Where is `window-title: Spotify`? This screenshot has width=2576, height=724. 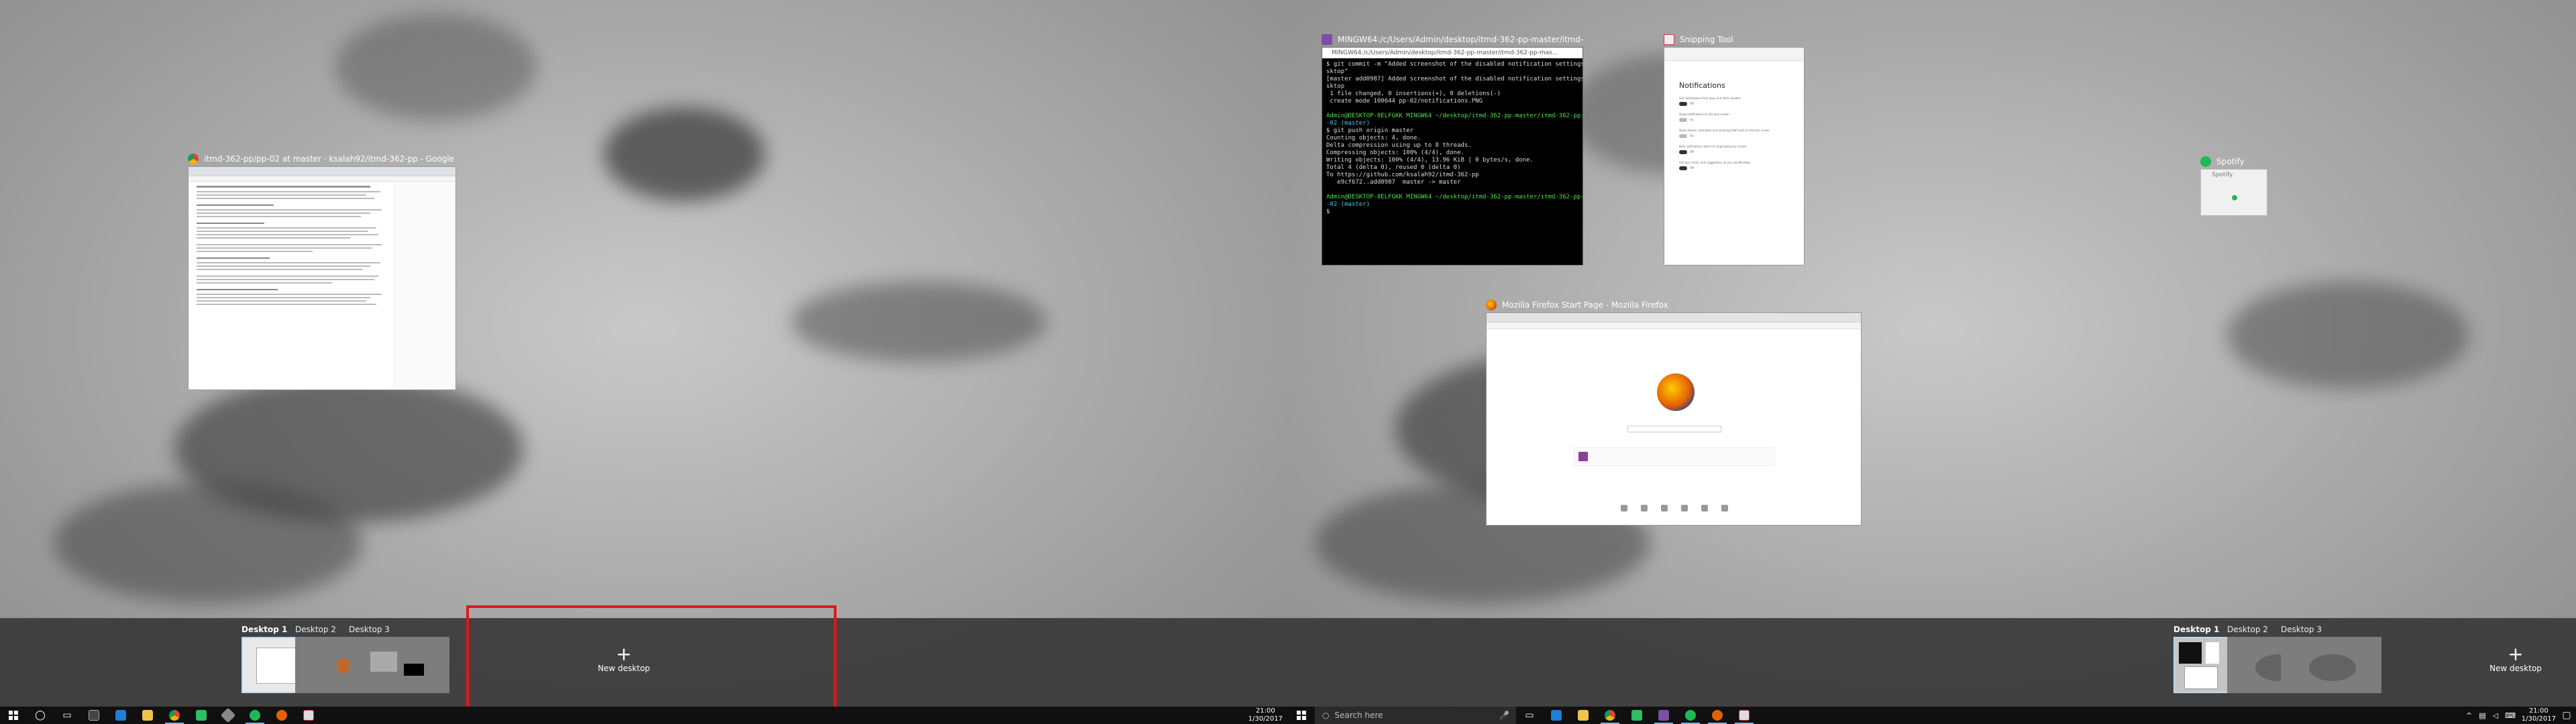
window-title: Spotify is located at coordinates (2230, 161).